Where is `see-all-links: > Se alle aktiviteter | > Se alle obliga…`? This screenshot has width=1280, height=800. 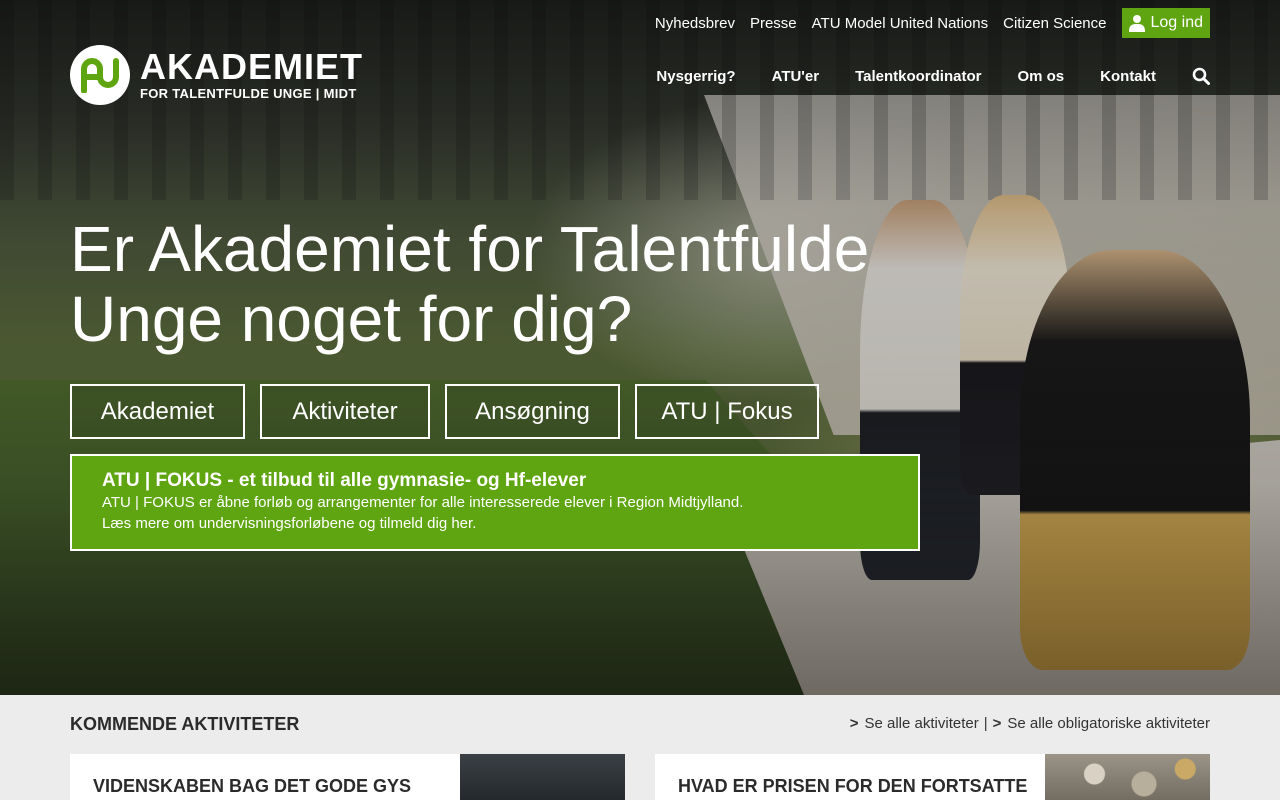
see-all-links: > Se alle aktiviteter | > Se alle obliga… is located at coordinates (1030, 723).